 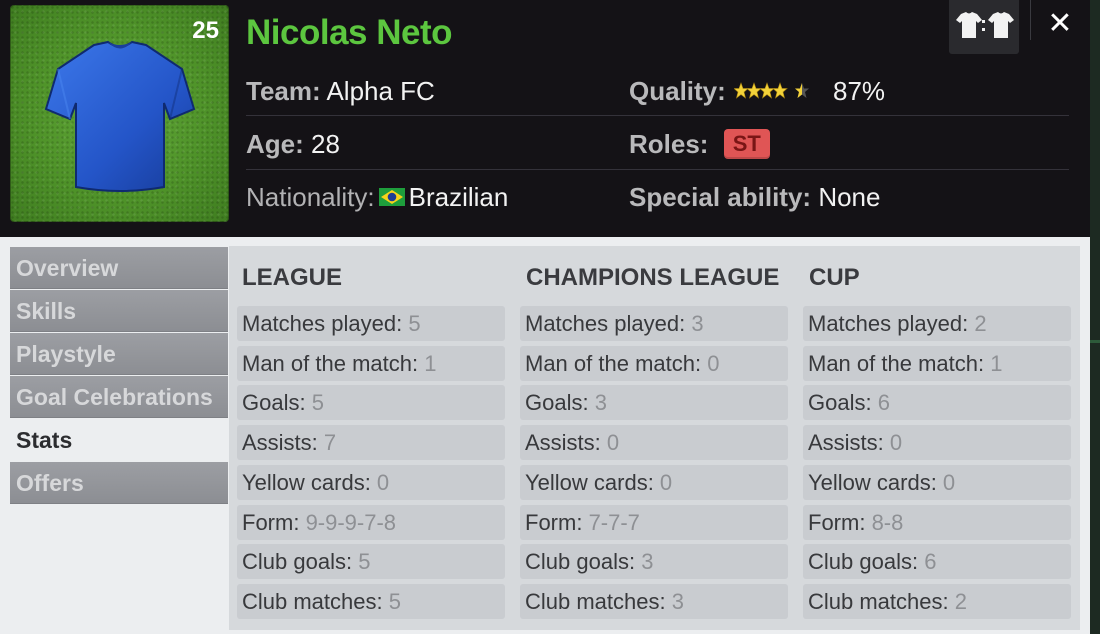 What do you see at coordinates (377, 197) in the screenshot?
I see `nationality-row: Nationality: Brazilian` at bounding box center [377, 197].